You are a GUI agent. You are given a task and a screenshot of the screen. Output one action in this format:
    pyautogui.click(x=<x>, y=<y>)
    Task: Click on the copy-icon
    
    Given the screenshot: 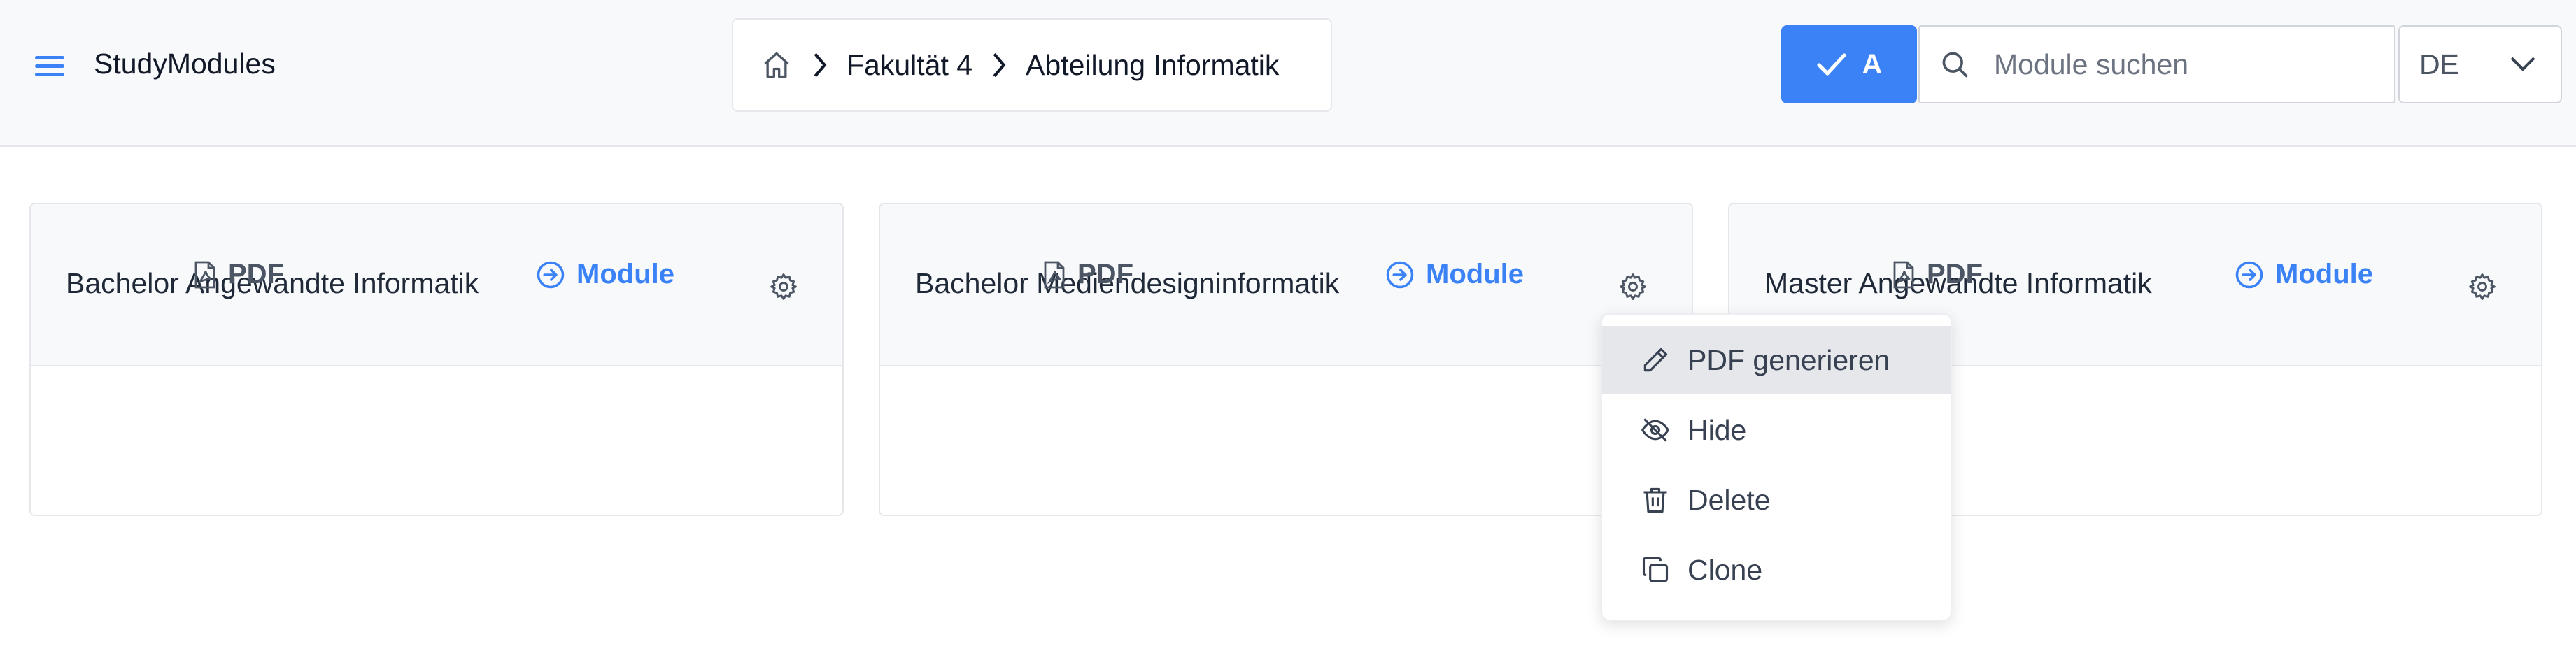 What is the action you would take?
    pyautogui.click(x=1655, y=570)
    